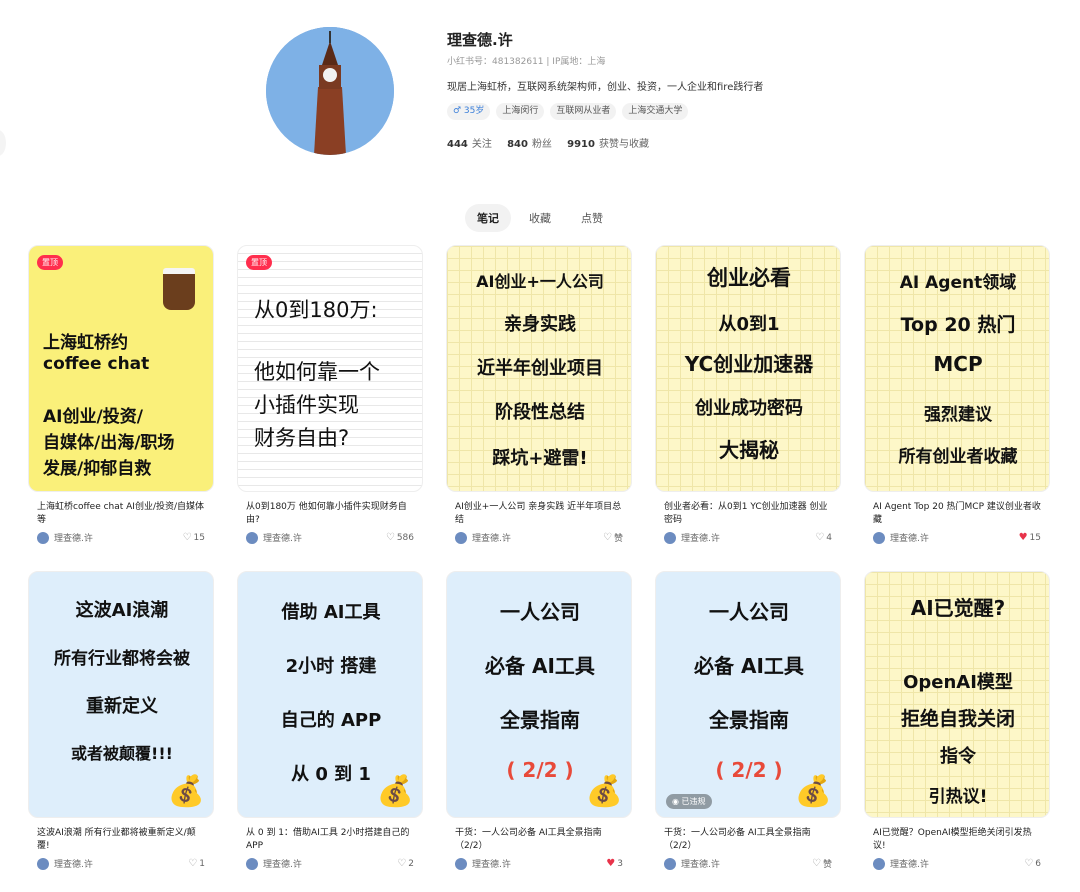 The height and width of the screenshot is (892, 1080). What do you see at coordinates (748, 694) in the screenshot?
I see `note-cover: 一人公司 必备 AI工具 全景指南 ( 2/2 ) ◉ 已违规 💰` at bounding box center [748, 694].